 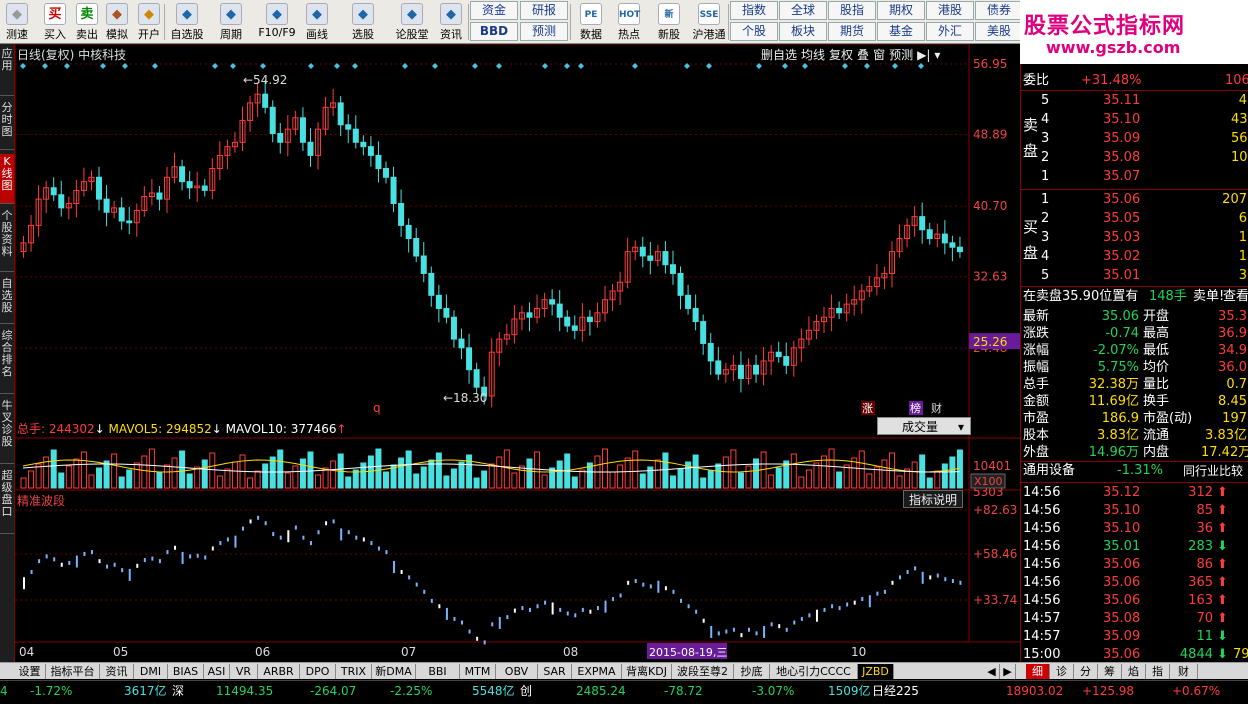 I want to click on left-nav-item: 分时图, so click(x=7, y=125).